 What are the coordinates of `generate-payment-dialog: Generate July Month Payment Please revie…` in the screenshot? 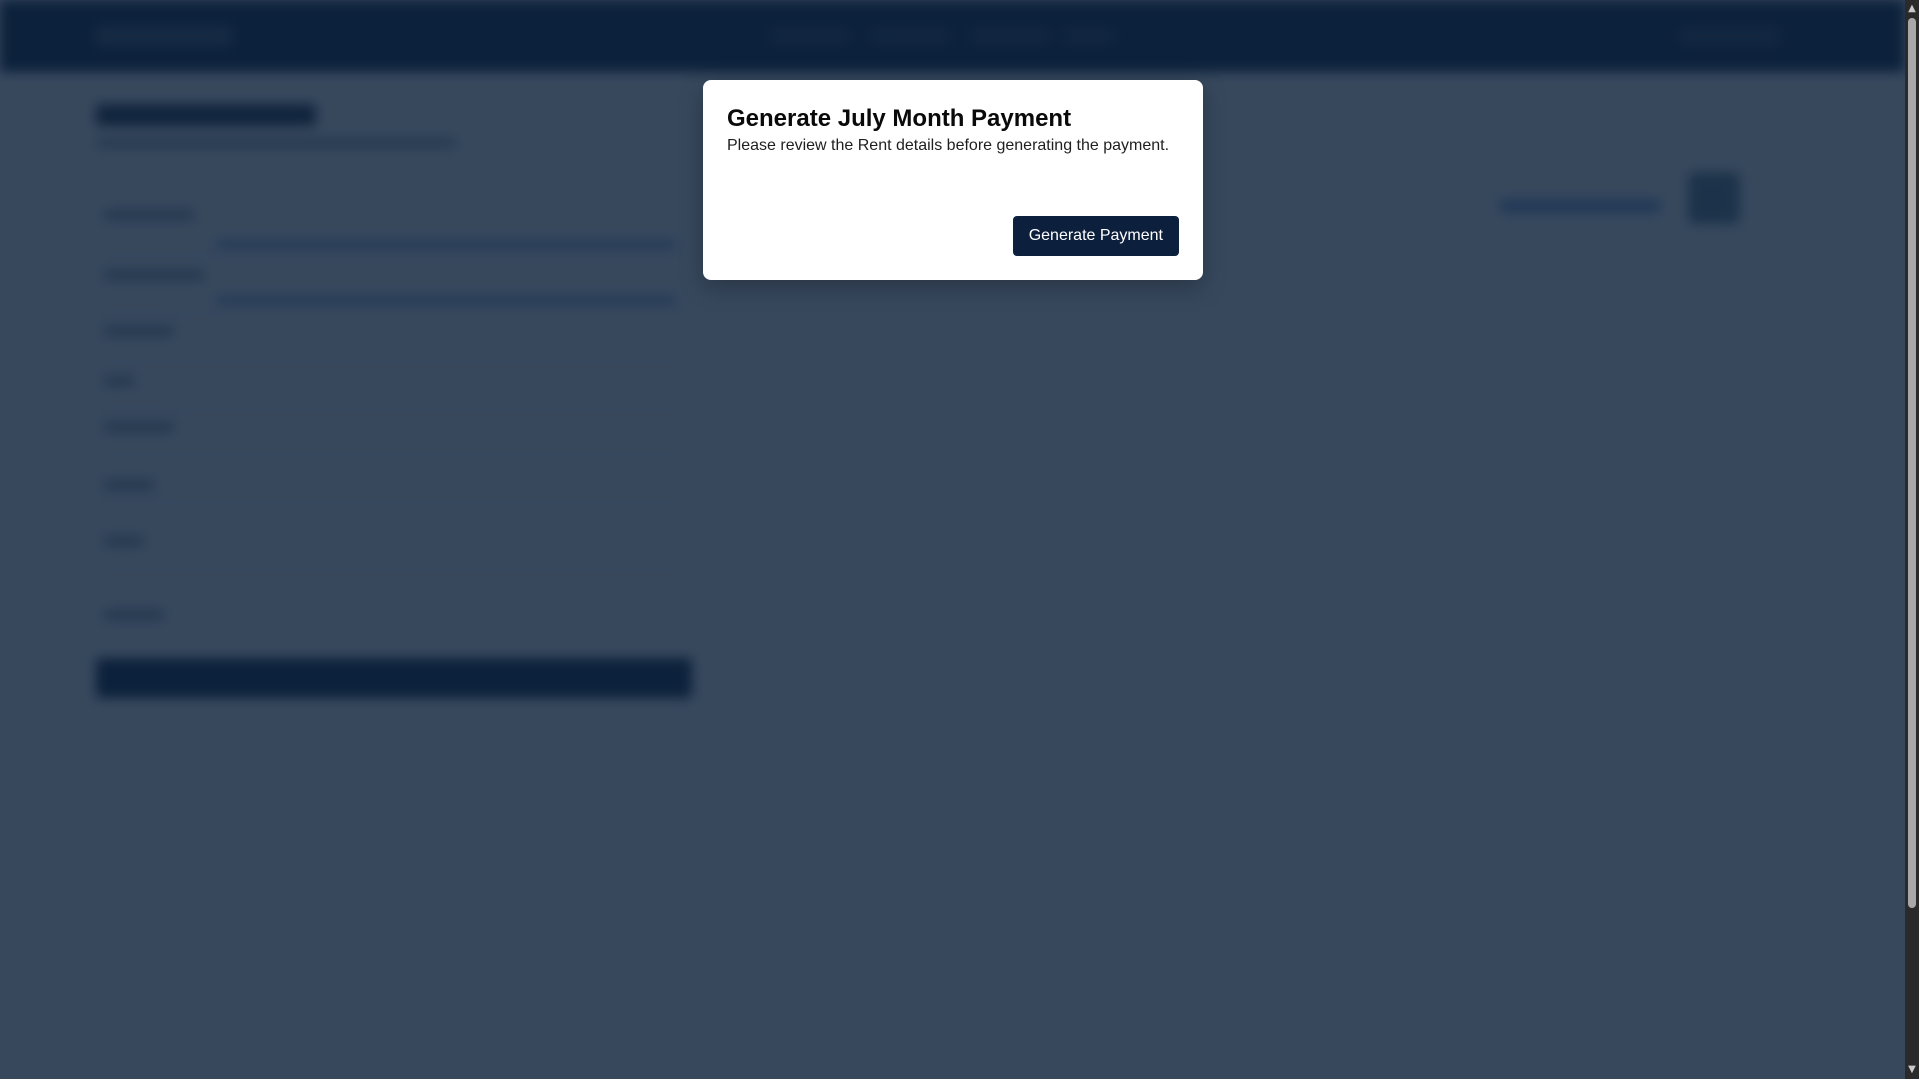 It's located at (953, 180).